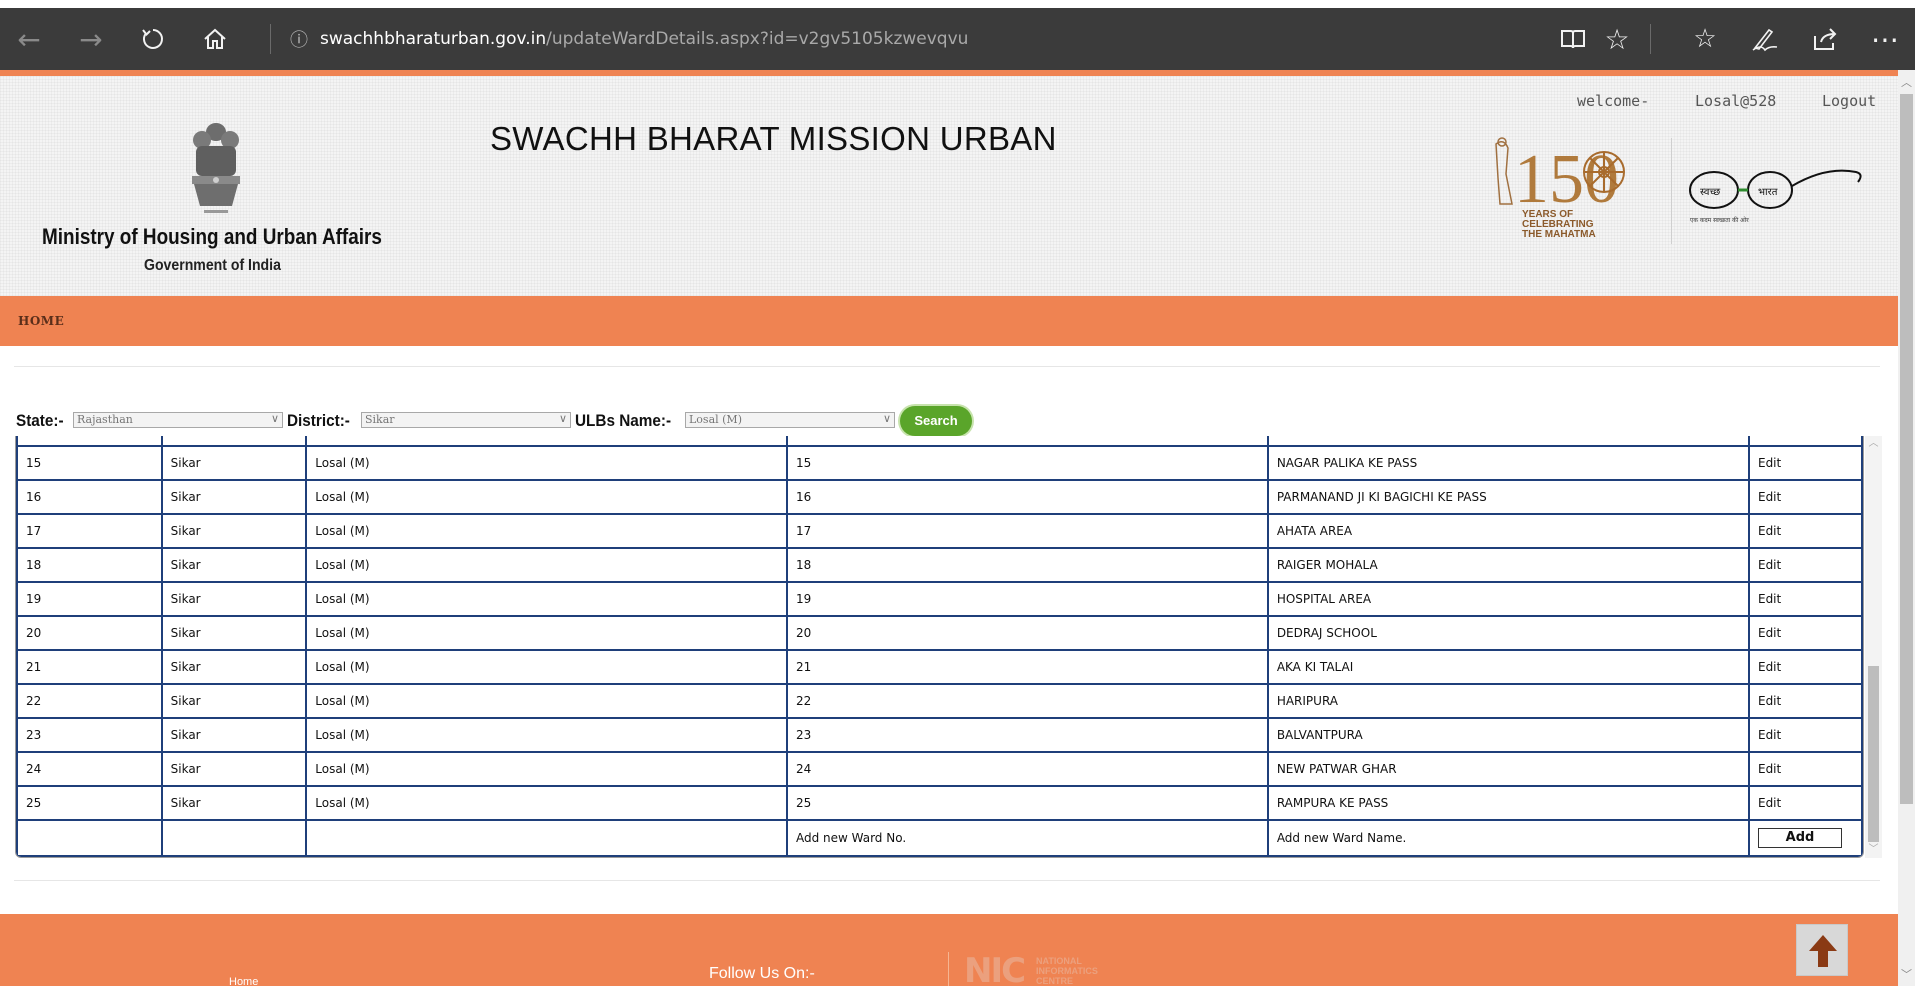 Image resolution: width=1915 pixels, height=986 pixels. I want to click on reading-view-icon, so click(1573, 39).